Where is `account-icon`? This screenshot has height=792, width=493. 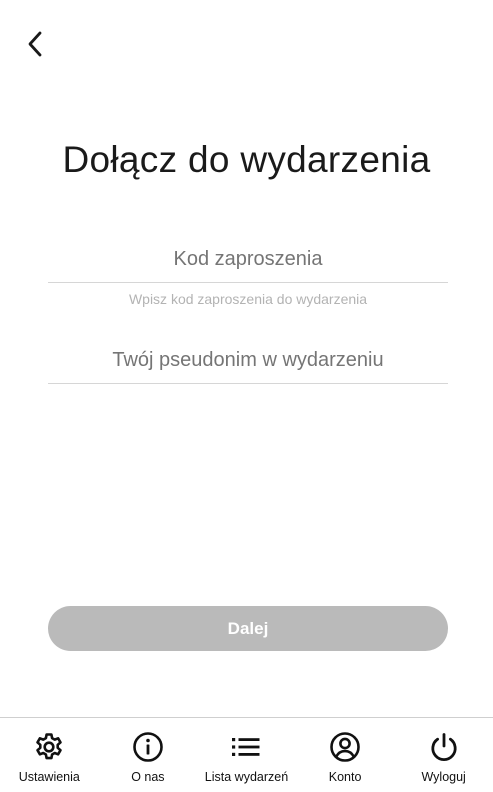 account-icon is located at coordinates (345, 747).